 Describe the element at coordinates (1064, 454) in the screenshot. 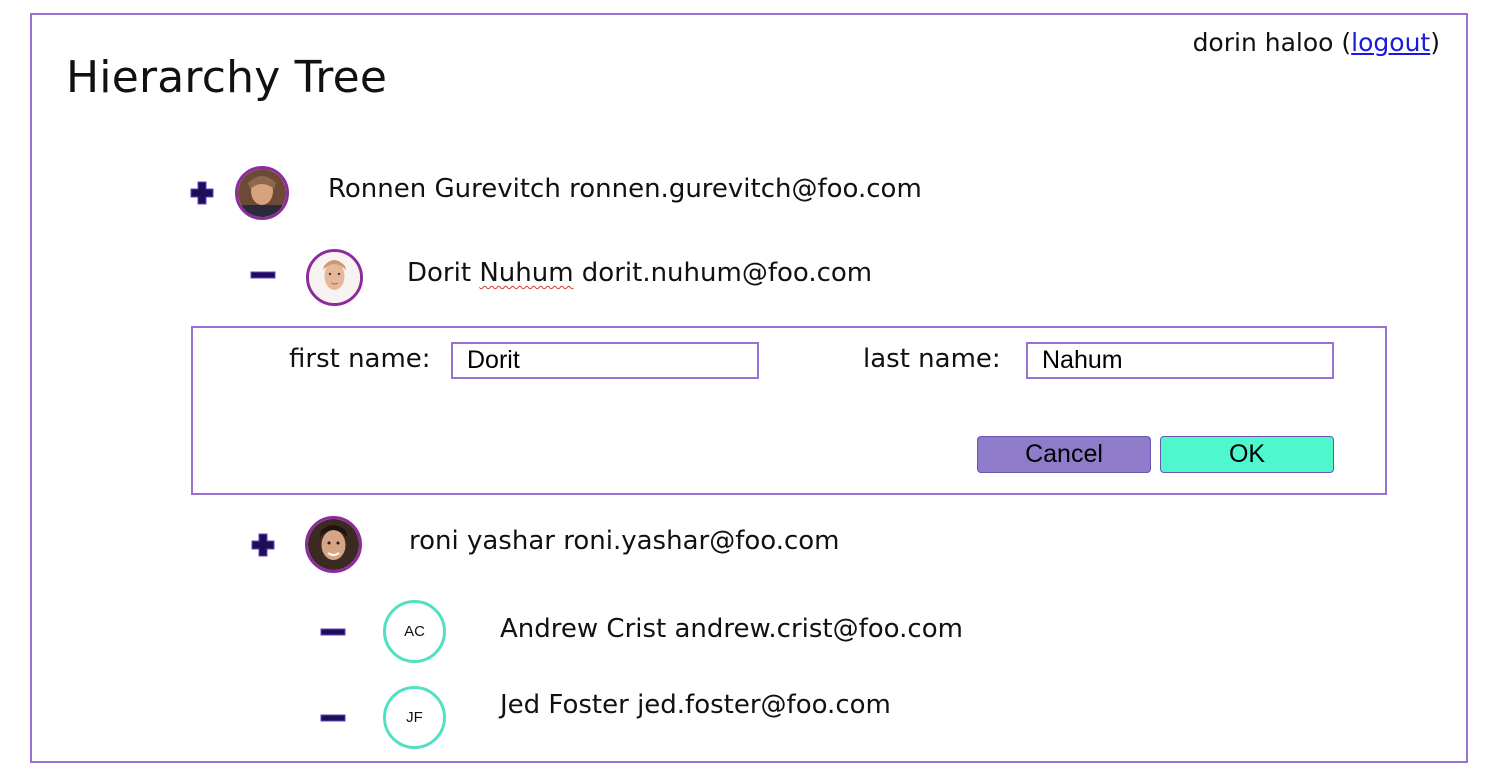

I see `cancel-button: Cancel` at that location.